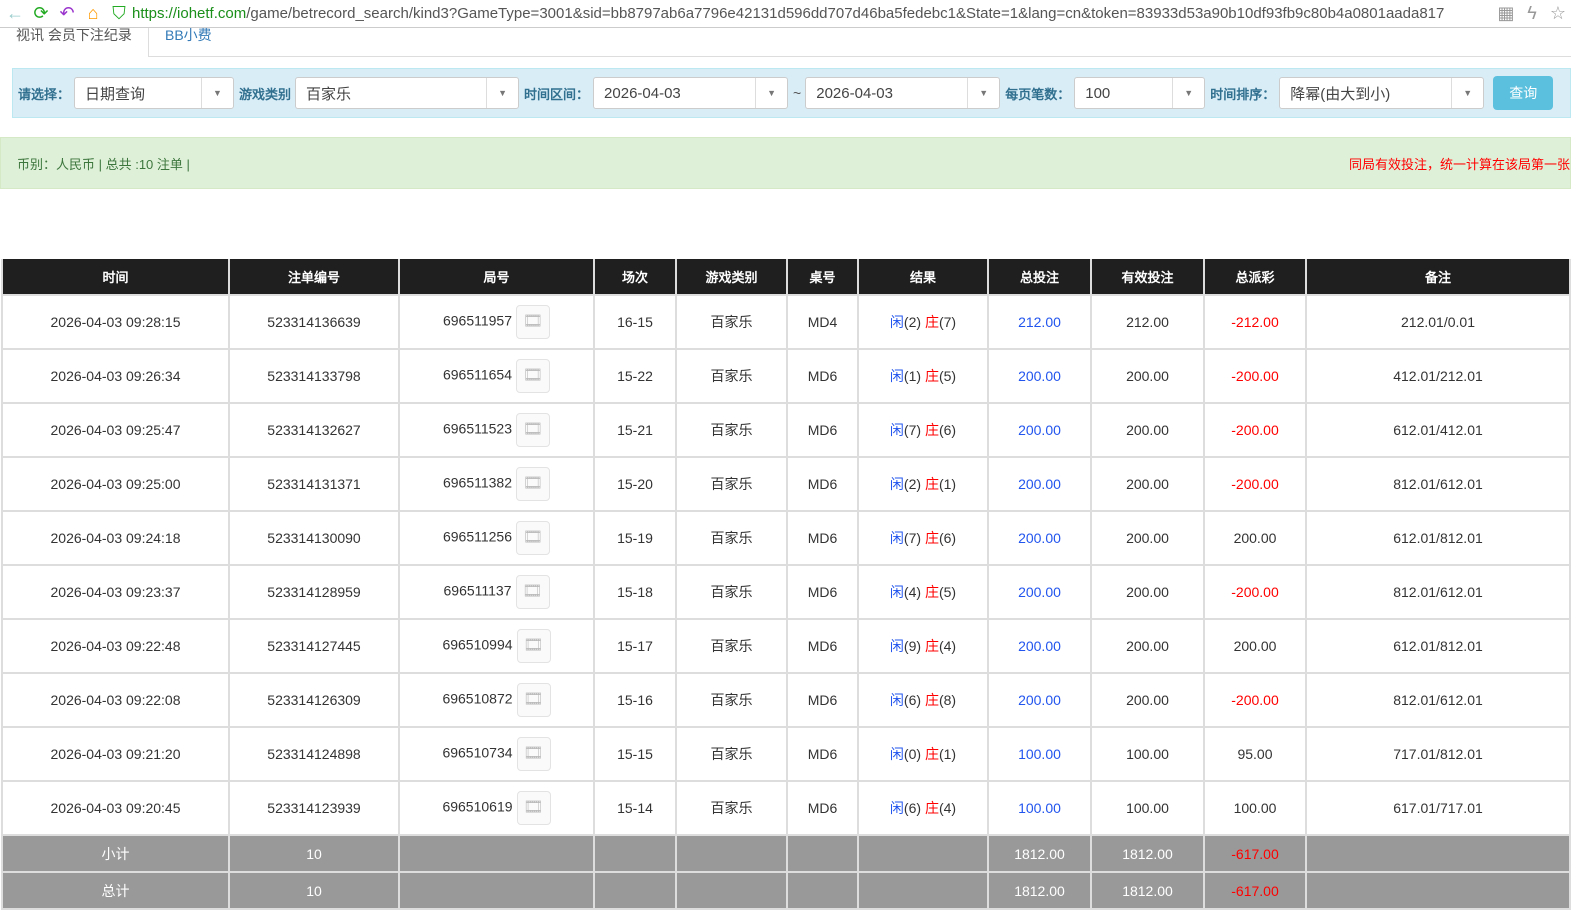 The image size is (1571, 910). I want to click on valid-bet: 1812.00, so click(1147, 890).